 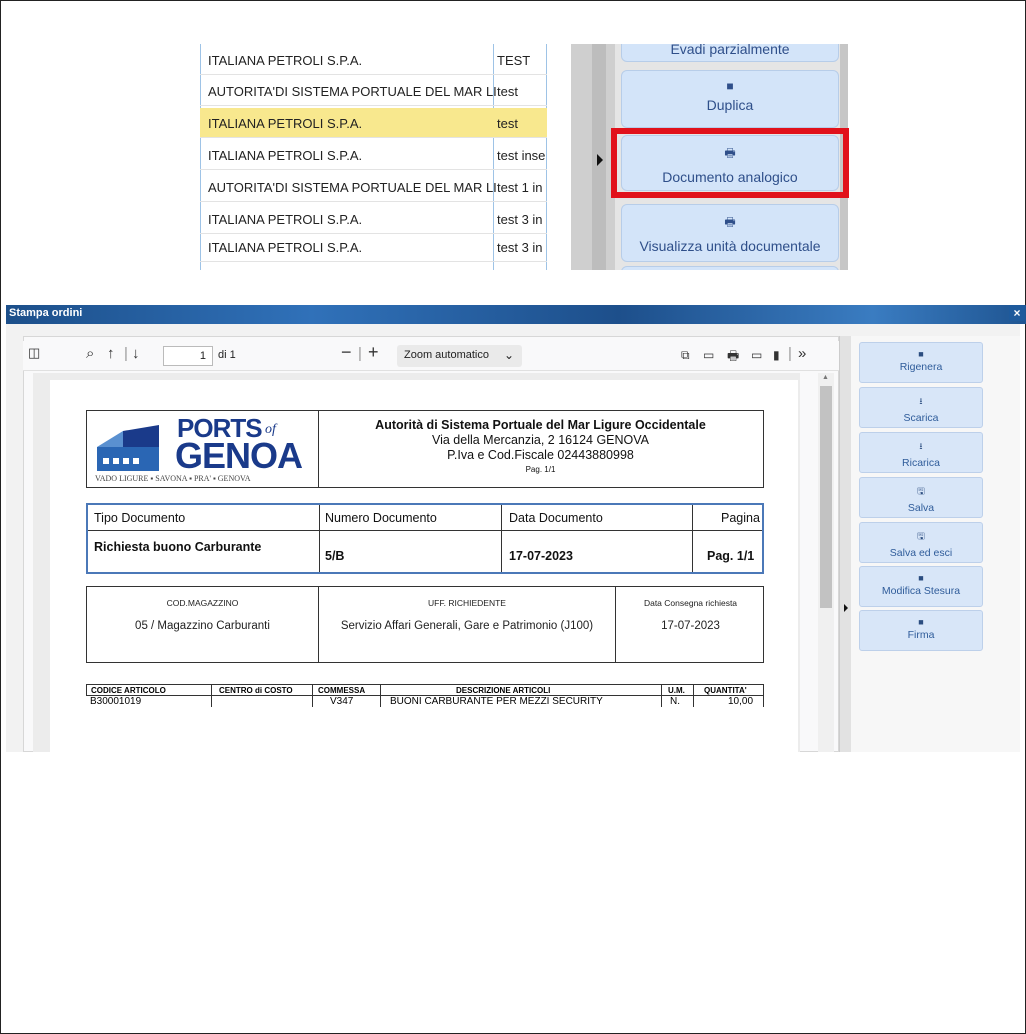 What do you see at coordinates (593, 157) in the screenshot?
I see `panel-splitter` at bounding box center [593, 157].